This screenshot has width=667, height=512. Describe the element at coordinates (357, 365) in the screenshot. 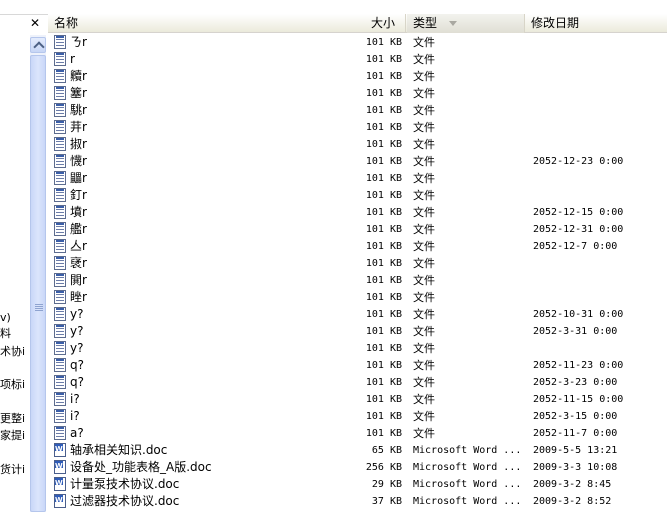

I see `file-row: q? 101 KB 文件 2052-11-23 0:00` at that location.